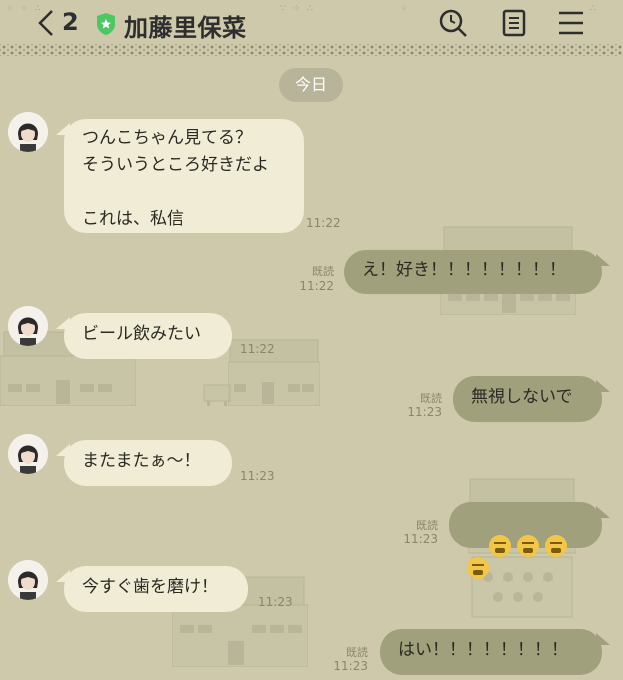  I want to click on notes-icon, so click(514, 23).